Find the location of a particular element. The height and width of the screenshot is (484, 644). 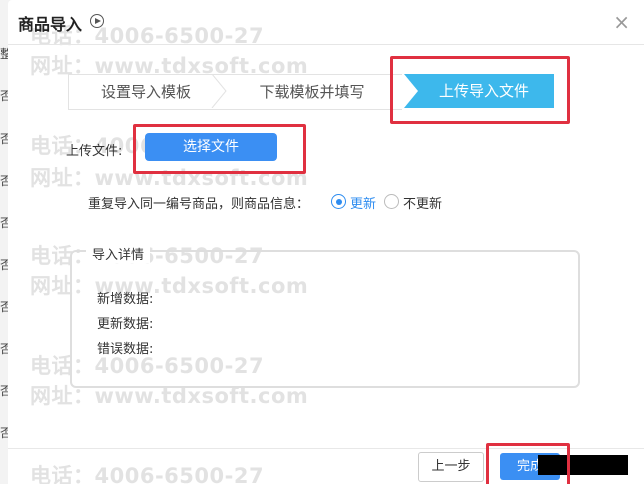

step-set-template: 设置导入模板 is located at coordinates (145, 92).